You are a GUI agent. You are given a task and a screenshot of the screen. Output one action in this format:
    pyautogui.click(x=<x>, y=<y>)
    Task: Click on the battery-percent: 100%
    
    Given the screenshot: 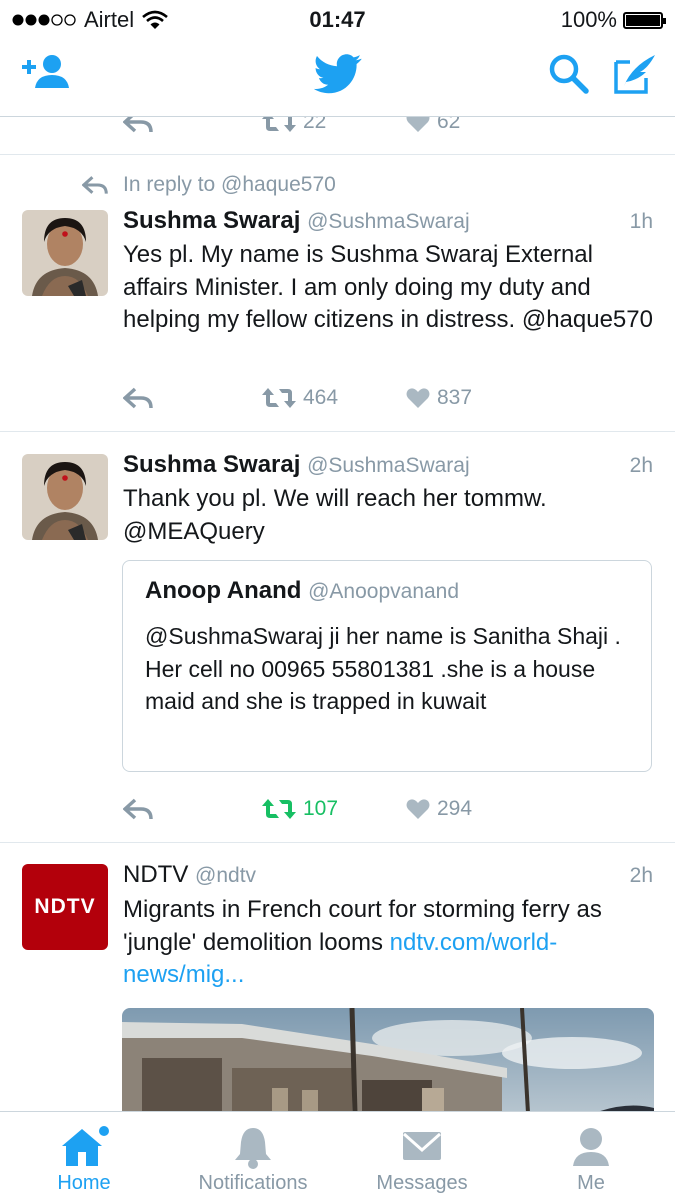 What is the action you would take?
    pyautogui.click(x=588, y=19)
    